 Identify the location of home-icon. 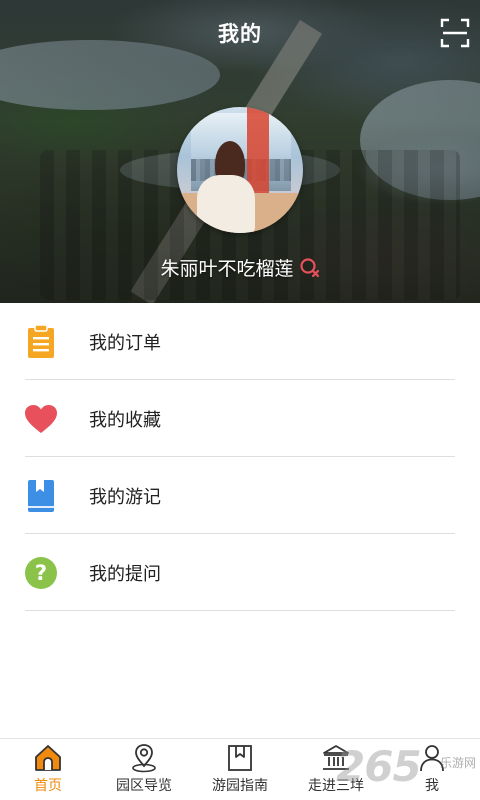
(48, 758).